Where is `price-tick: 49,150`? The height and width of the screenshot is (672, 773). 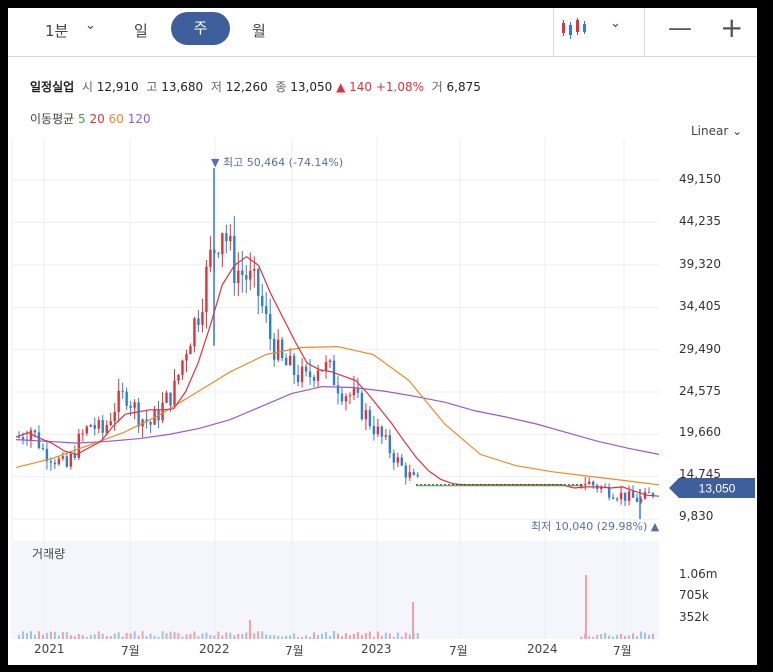 price-tick: 49,150 is located at coordinates (700, 179).